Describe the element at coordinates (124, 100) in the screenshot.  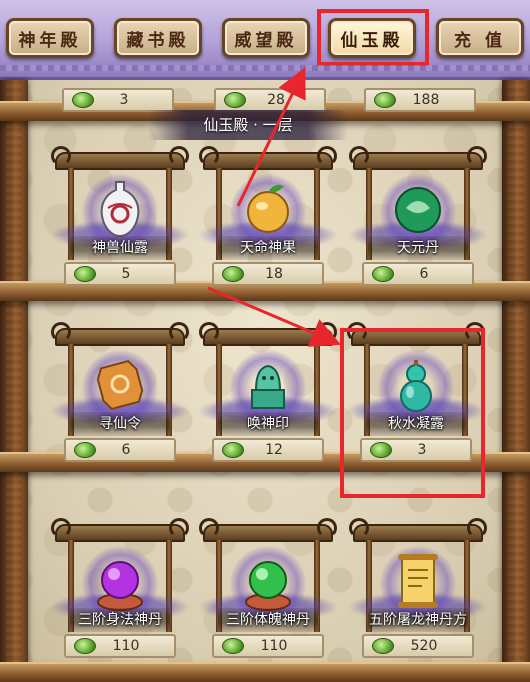
I see `price-value: 3` at that location.